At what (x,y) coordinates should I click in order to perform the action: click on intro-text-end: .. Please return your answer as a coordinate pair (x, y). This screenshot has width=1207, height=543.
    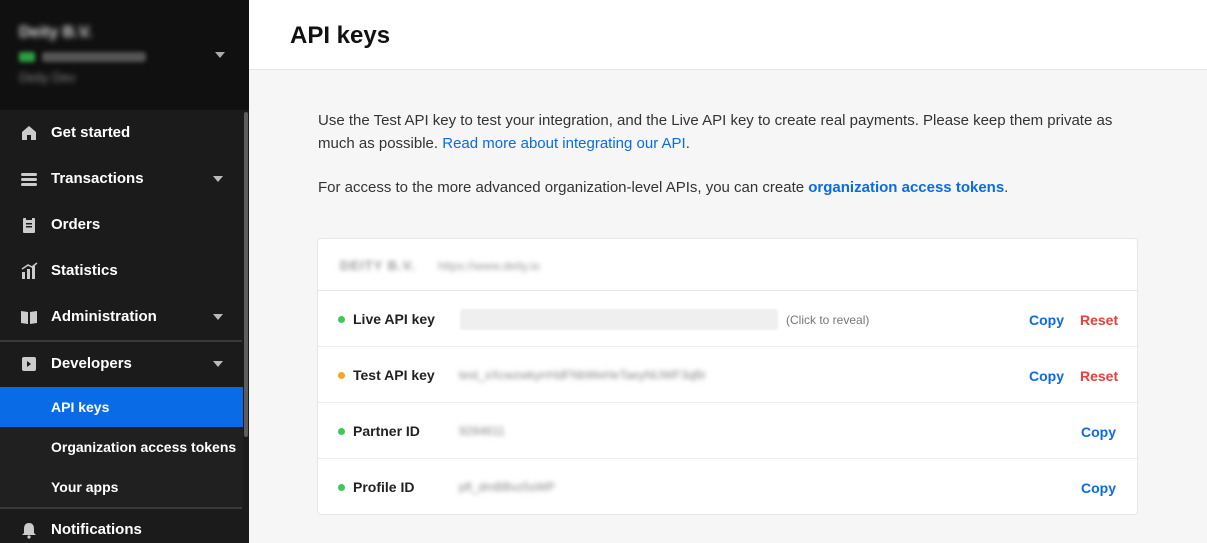
    Looking at the image, I should click on (687, 143).